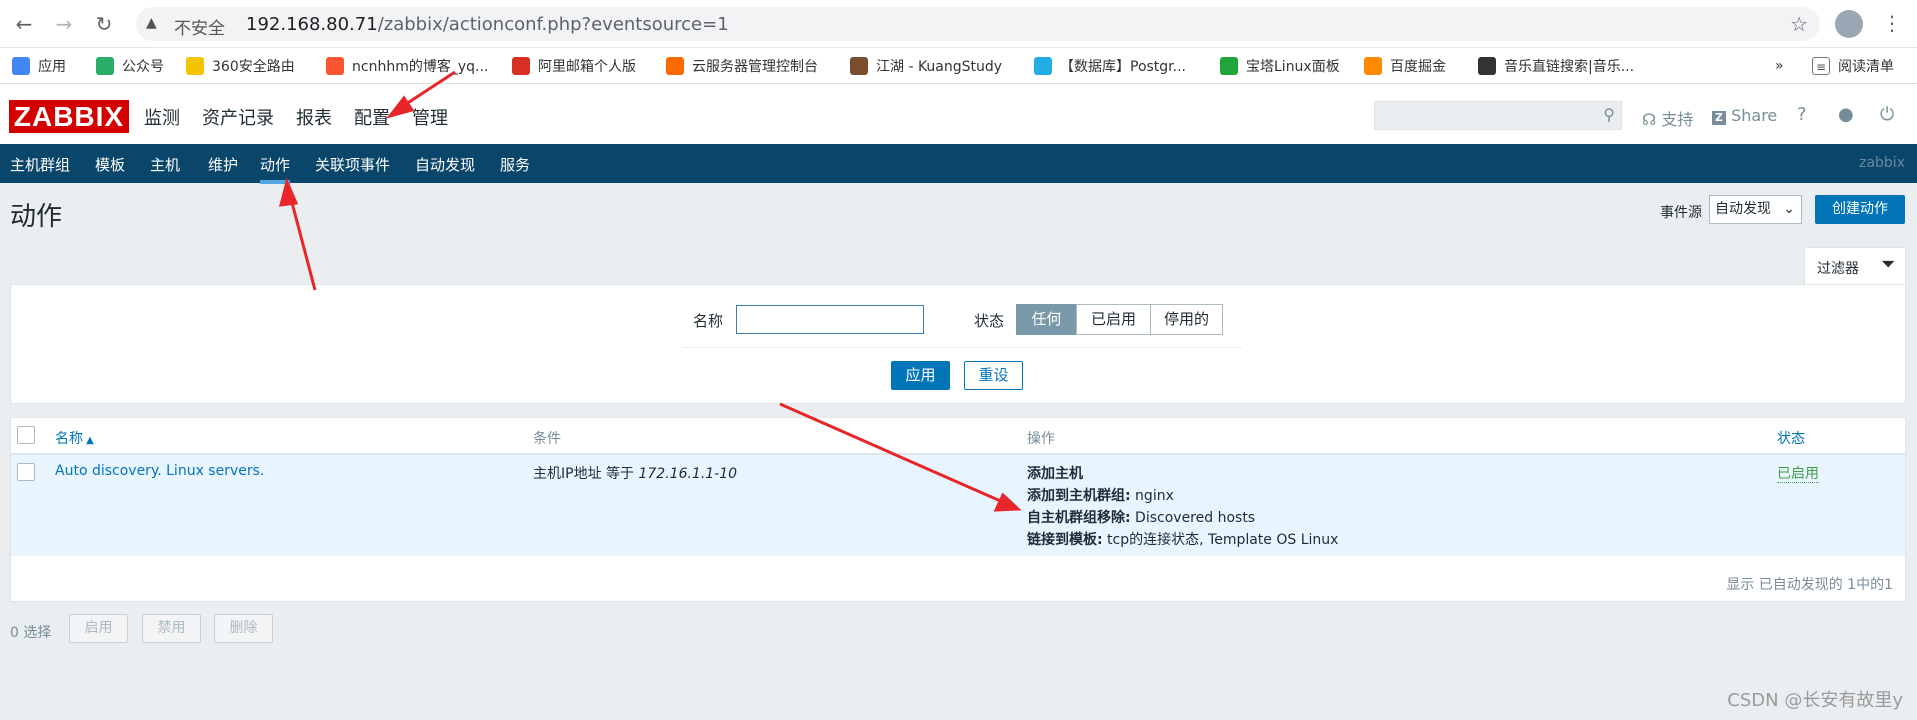  What do you see at coordinates (52, 67) in the screenshot?
I see `bookmark-label: 应用` at bounding box center [52, 67].